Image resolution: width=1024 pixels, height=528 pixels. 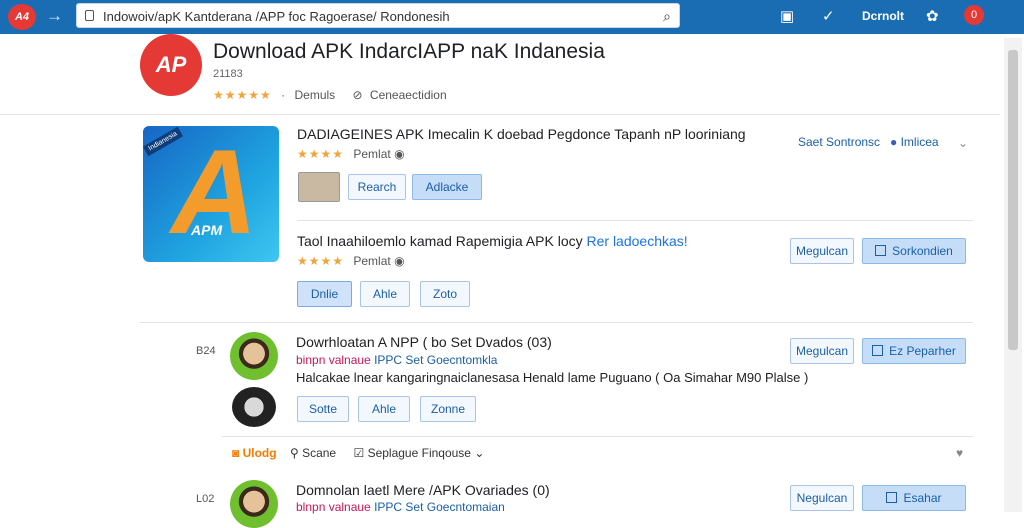 What do you see at coordinates (351, 261) in the screenshot?
I see `card2-meta: ★★★★ Pemlat ◉` at bounding box center [351, 261].